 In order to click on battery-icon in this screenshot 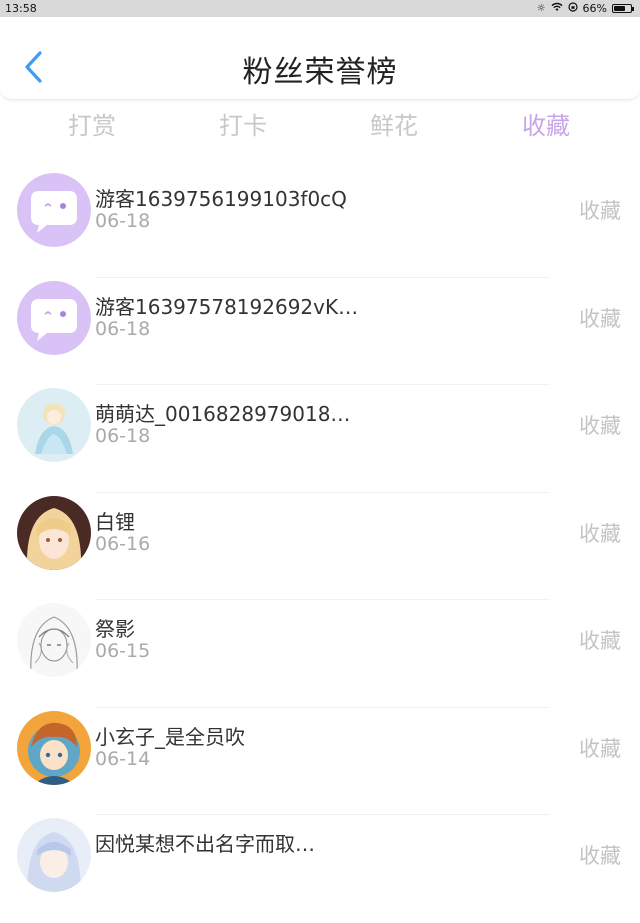, I will do `click(623, 8)`.